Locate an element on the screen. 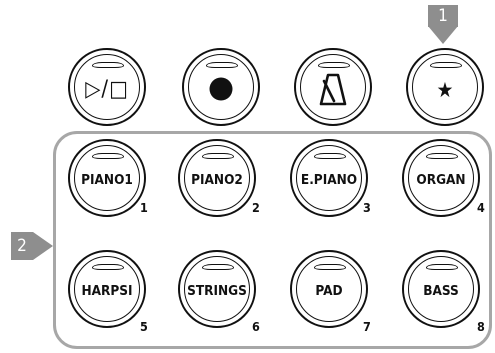 The width and height of the screenshot is (495, 353). callout-2-marker: 2 is located at coordinates (22, 246).